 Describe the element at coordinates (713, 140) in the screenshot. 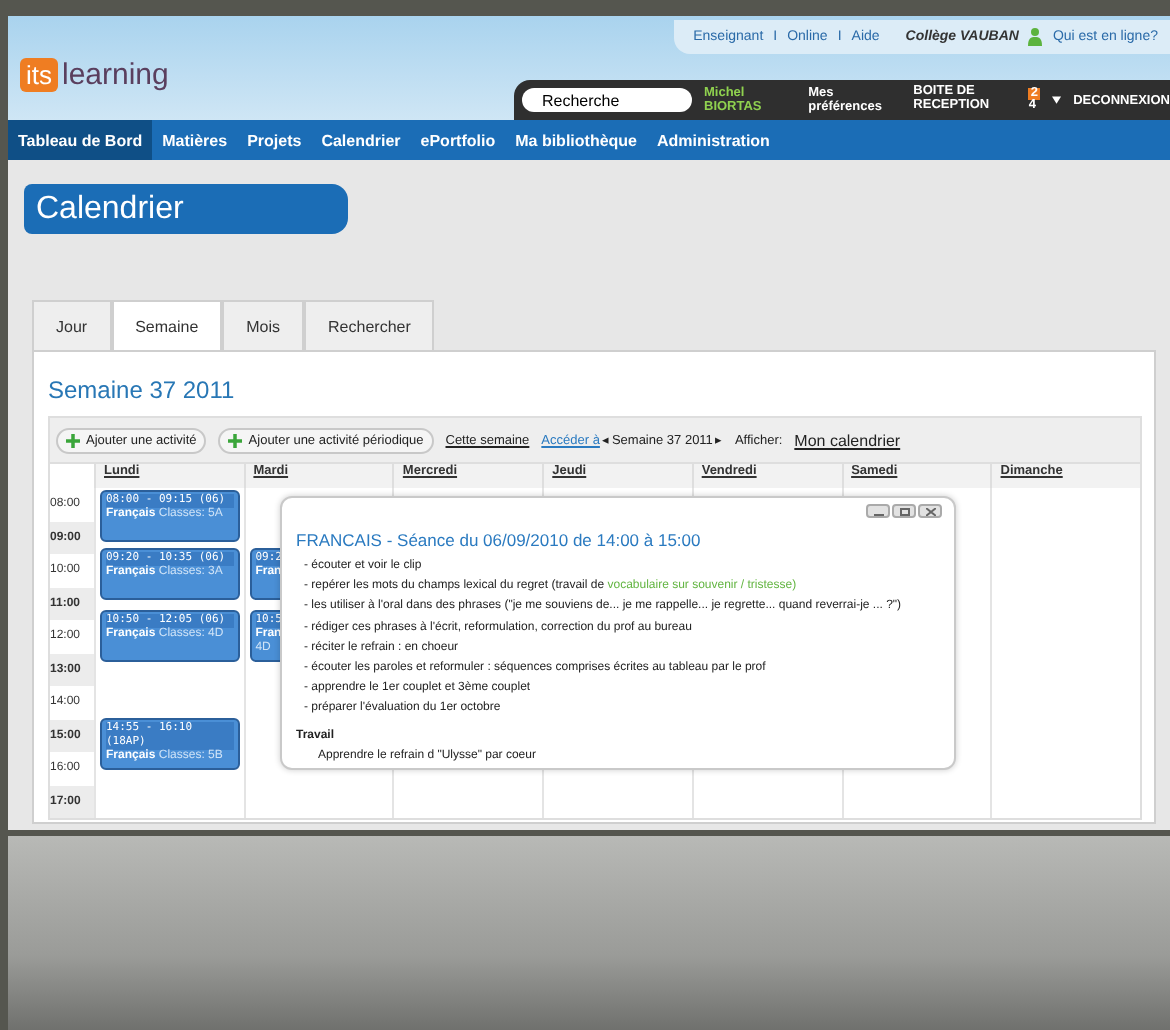

I see `nav-item: Administration` at that location.